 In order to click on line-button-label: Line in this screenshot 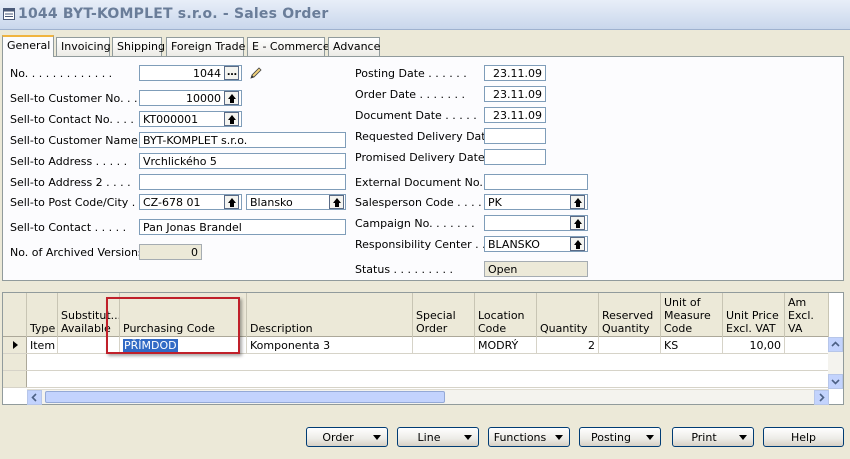, I will do `click(429, 437)`.